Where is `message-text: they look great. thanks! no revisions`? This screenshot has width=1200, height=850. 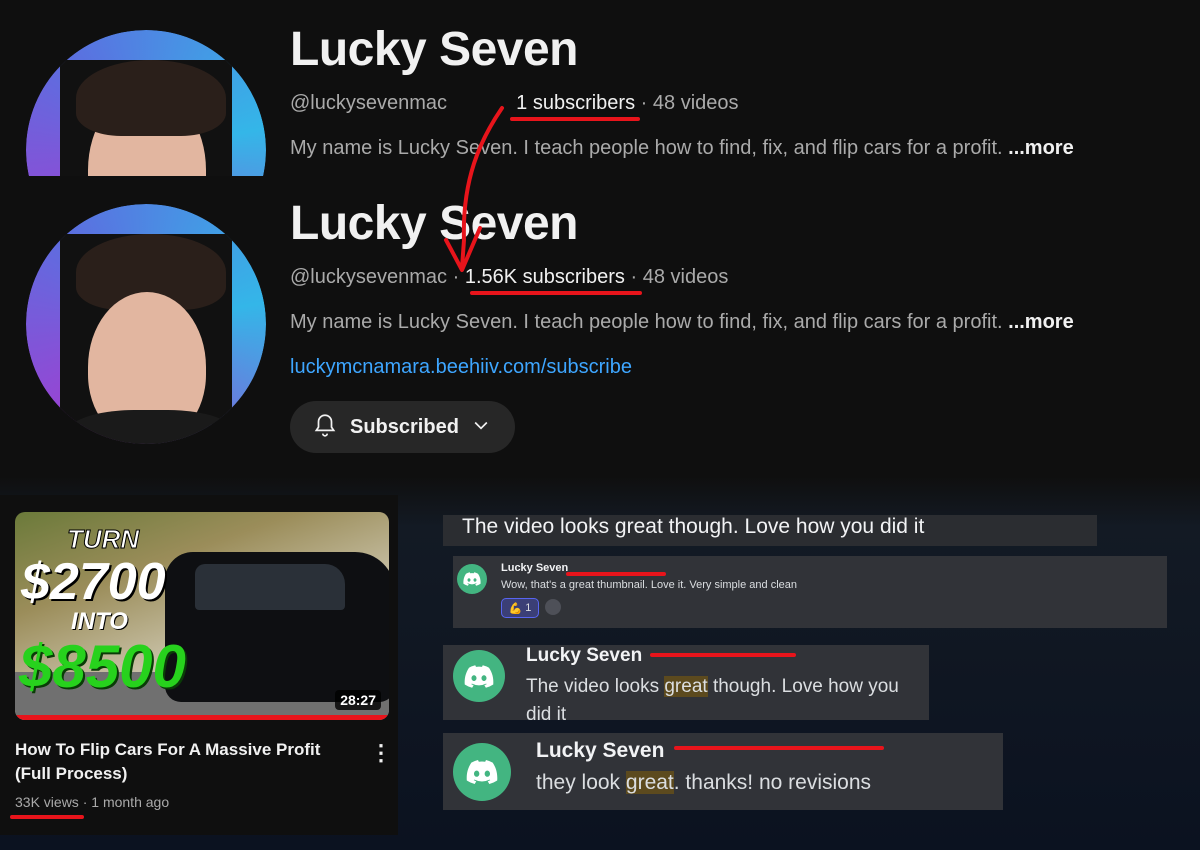 message-text: they look great. thanks! no revisions is located at coordinates (703, 783).